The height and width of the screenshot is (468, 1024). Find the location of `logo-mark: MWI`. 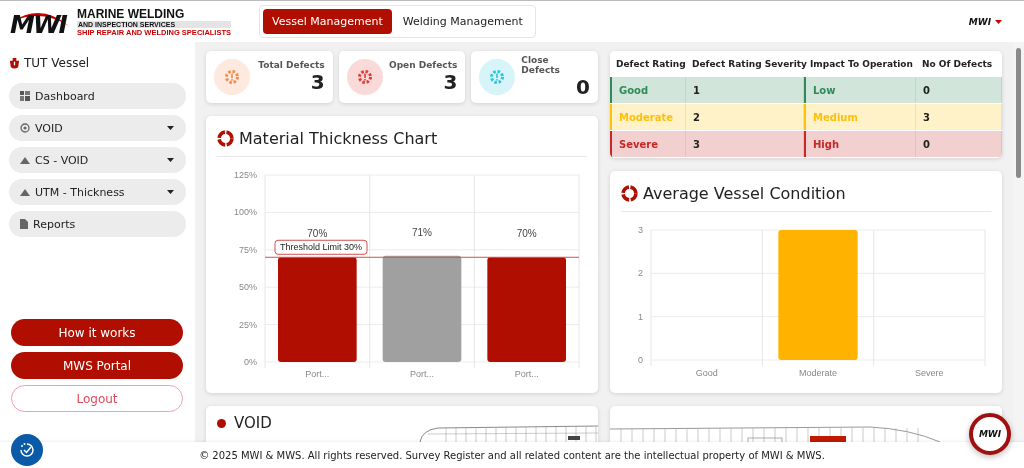

logo-mark: MWI is located at coordinates (42, 21).